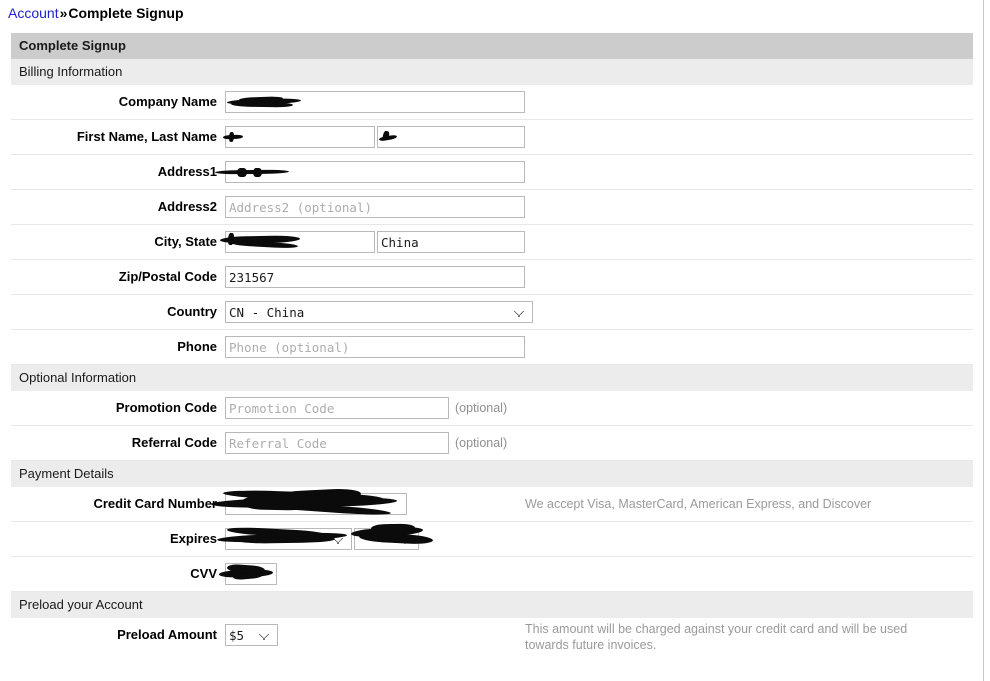  I want to click on row-phone: Phone, so click(492, 347).